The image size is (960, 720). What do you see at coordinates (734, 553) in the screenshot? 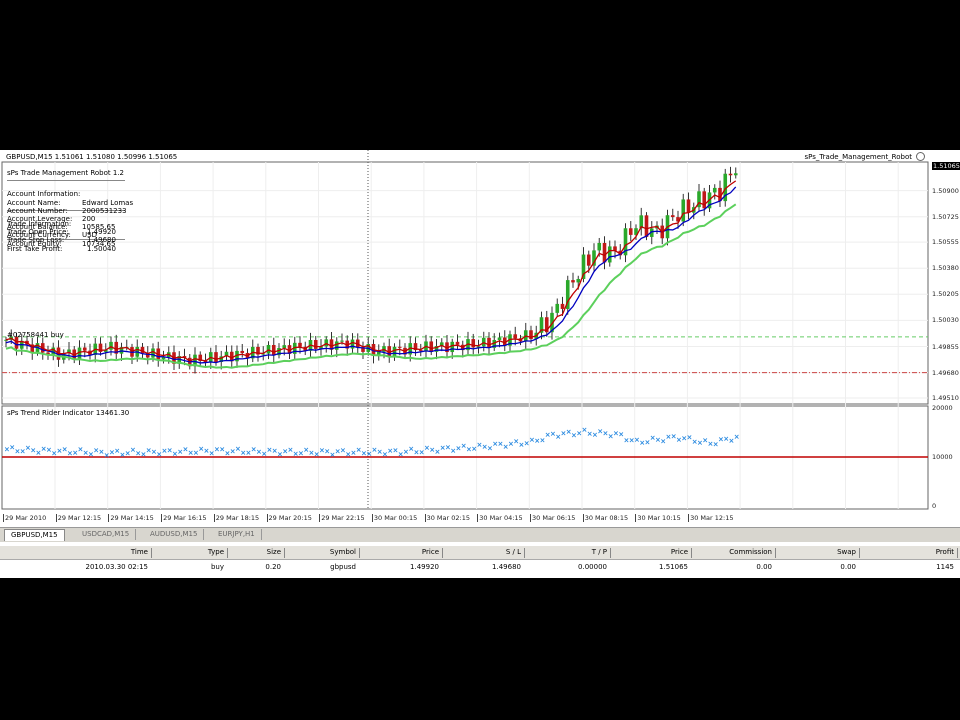
I see `column-header: Commission` at bounding box center [734, 553].